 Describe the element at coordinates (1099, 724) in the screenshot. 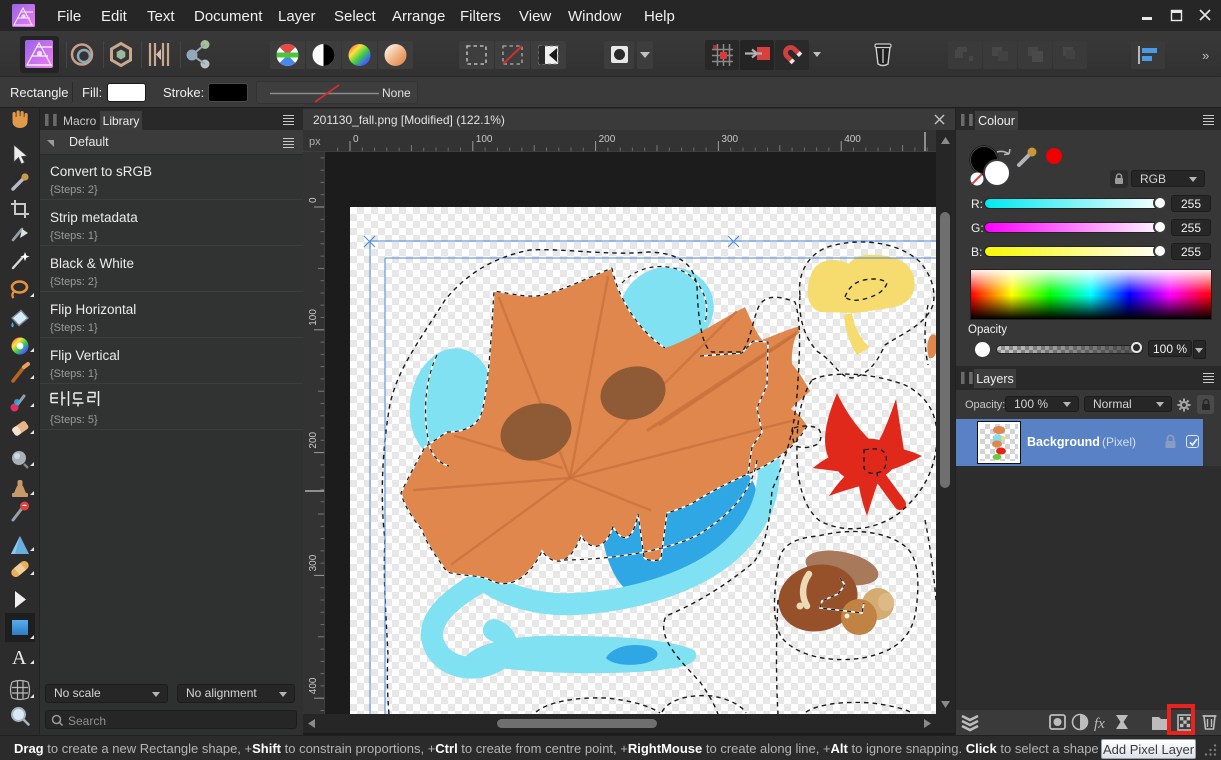

I see `svg-text: fx` at that location.